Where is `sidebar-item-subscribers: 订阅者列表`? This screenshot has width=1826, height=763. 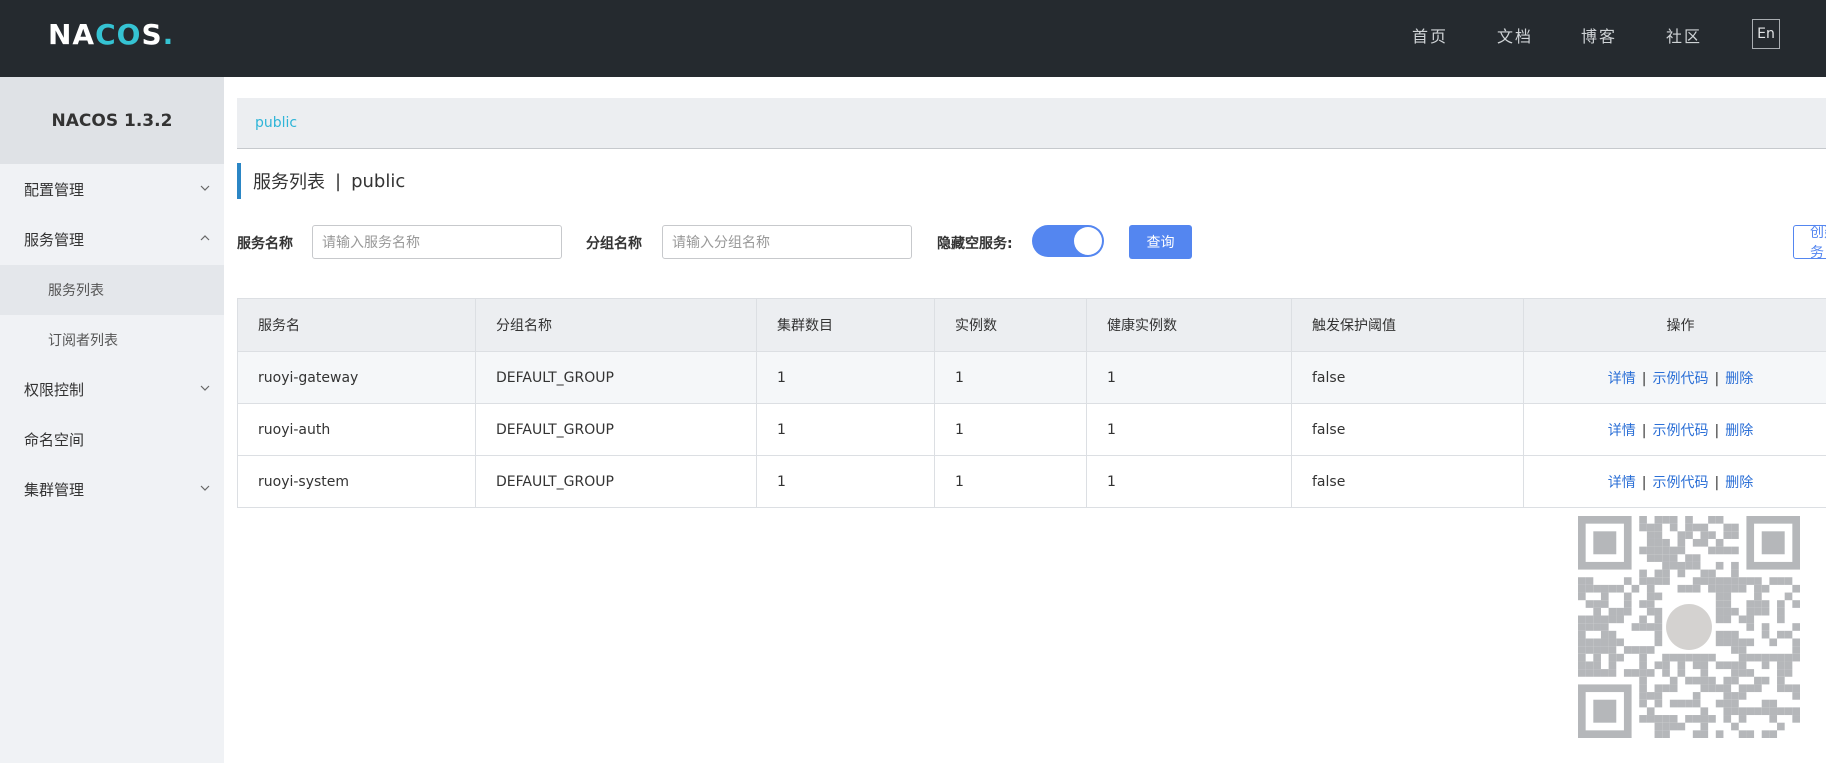 sidebar-item-subscribers: 订阅者列表 is located at coordinates (112, 340).